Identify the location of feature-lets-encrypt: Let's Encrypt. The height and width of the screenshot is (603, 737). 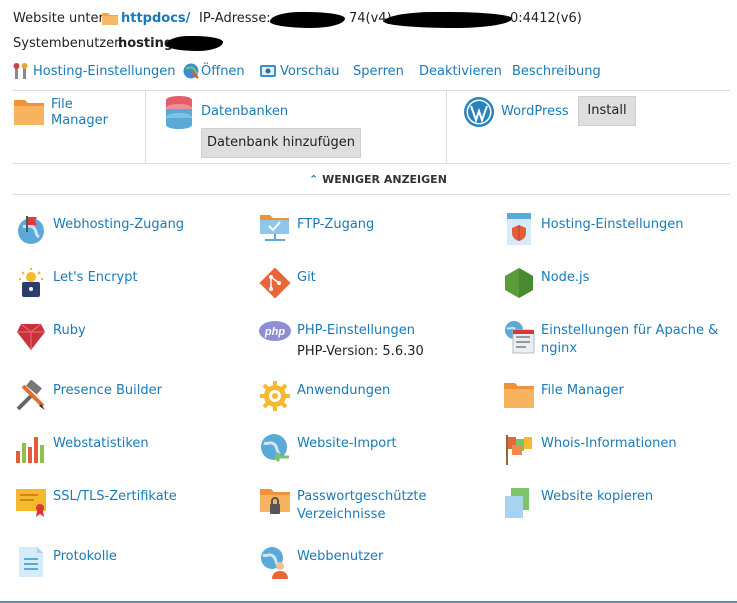
(95, 278).